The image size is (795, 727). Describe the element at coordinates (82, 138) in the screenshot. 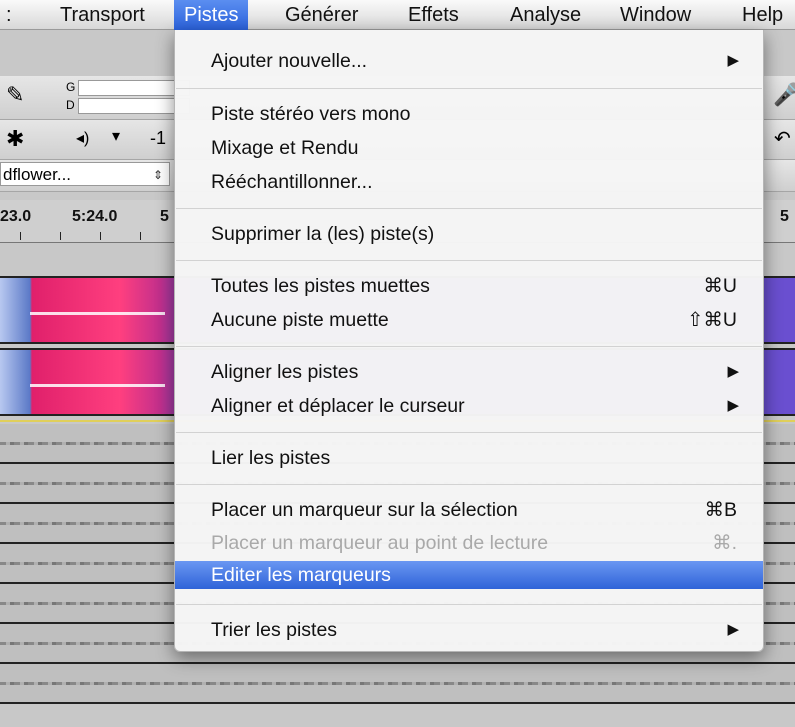

I see `speaker-icon: ◂)` at that location.